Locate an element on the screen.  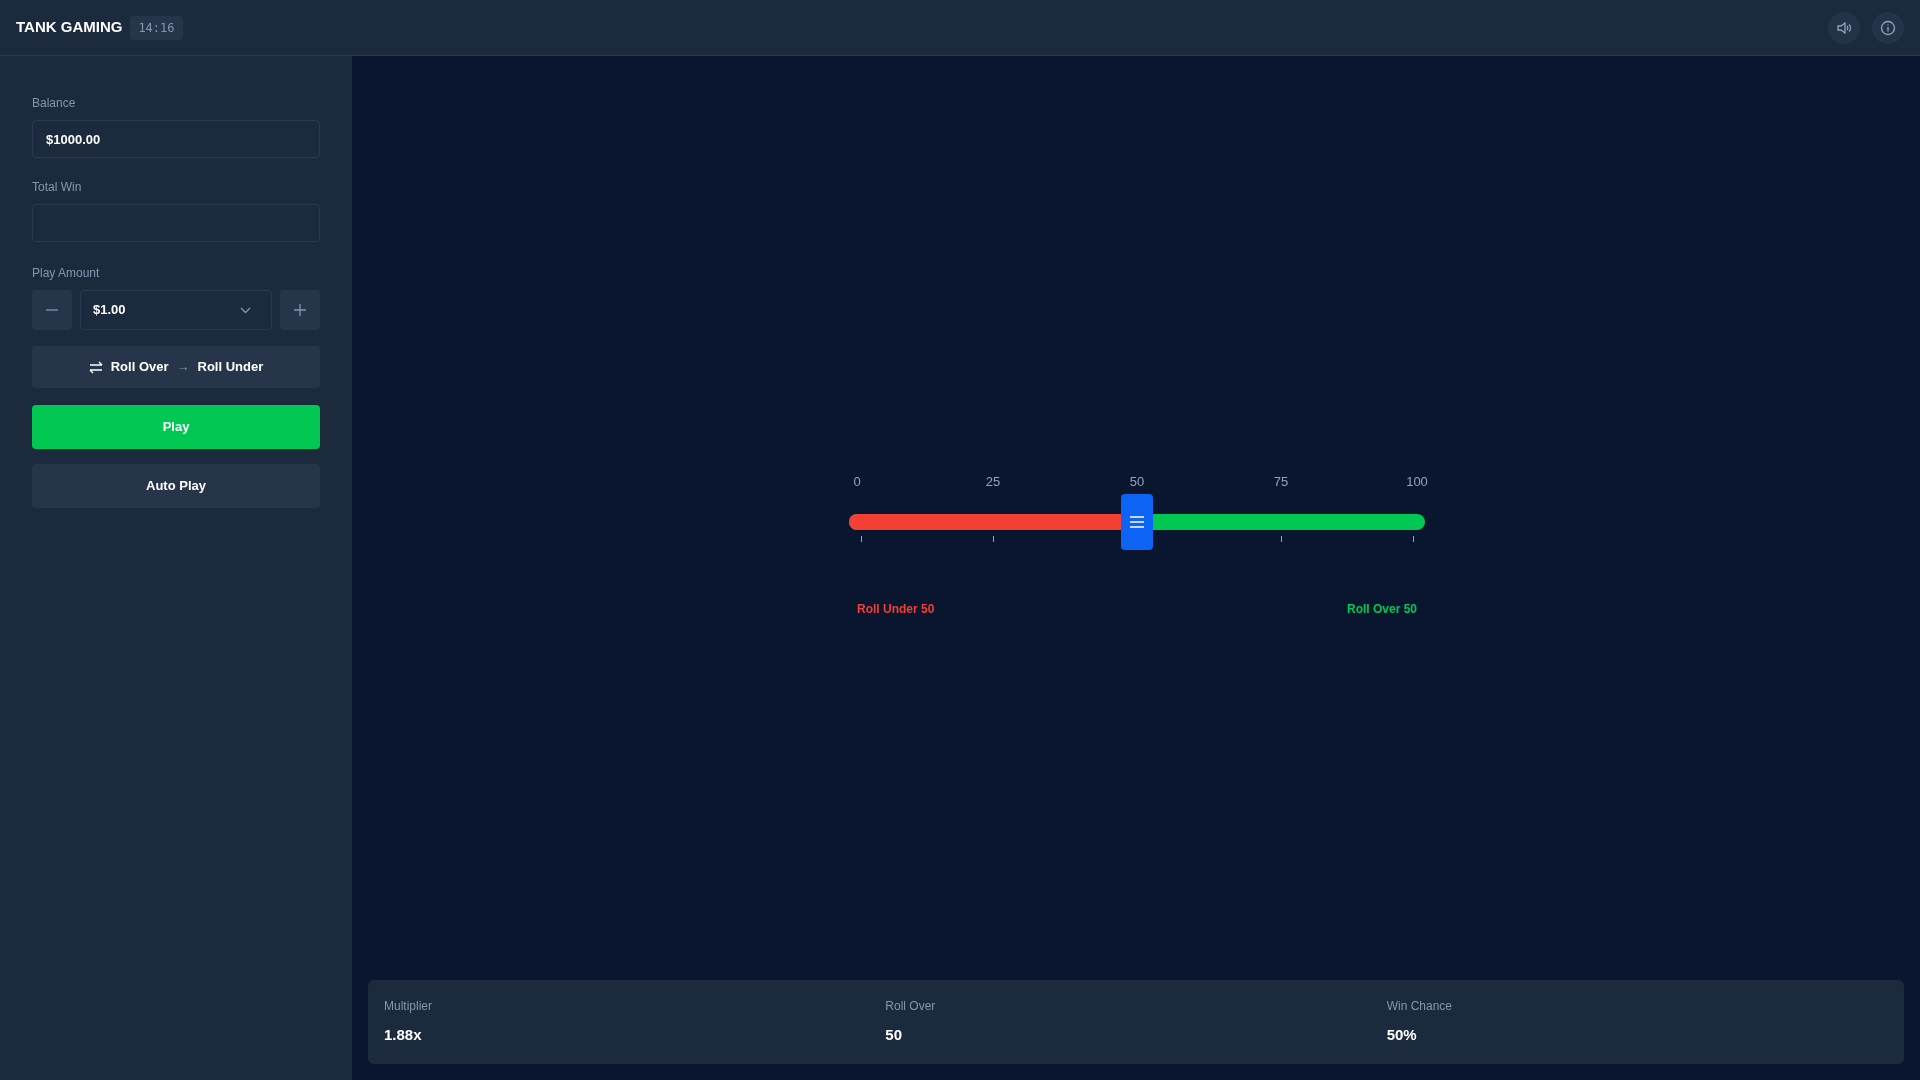
field-label: Play Amount is located at coordinates (66, 273).